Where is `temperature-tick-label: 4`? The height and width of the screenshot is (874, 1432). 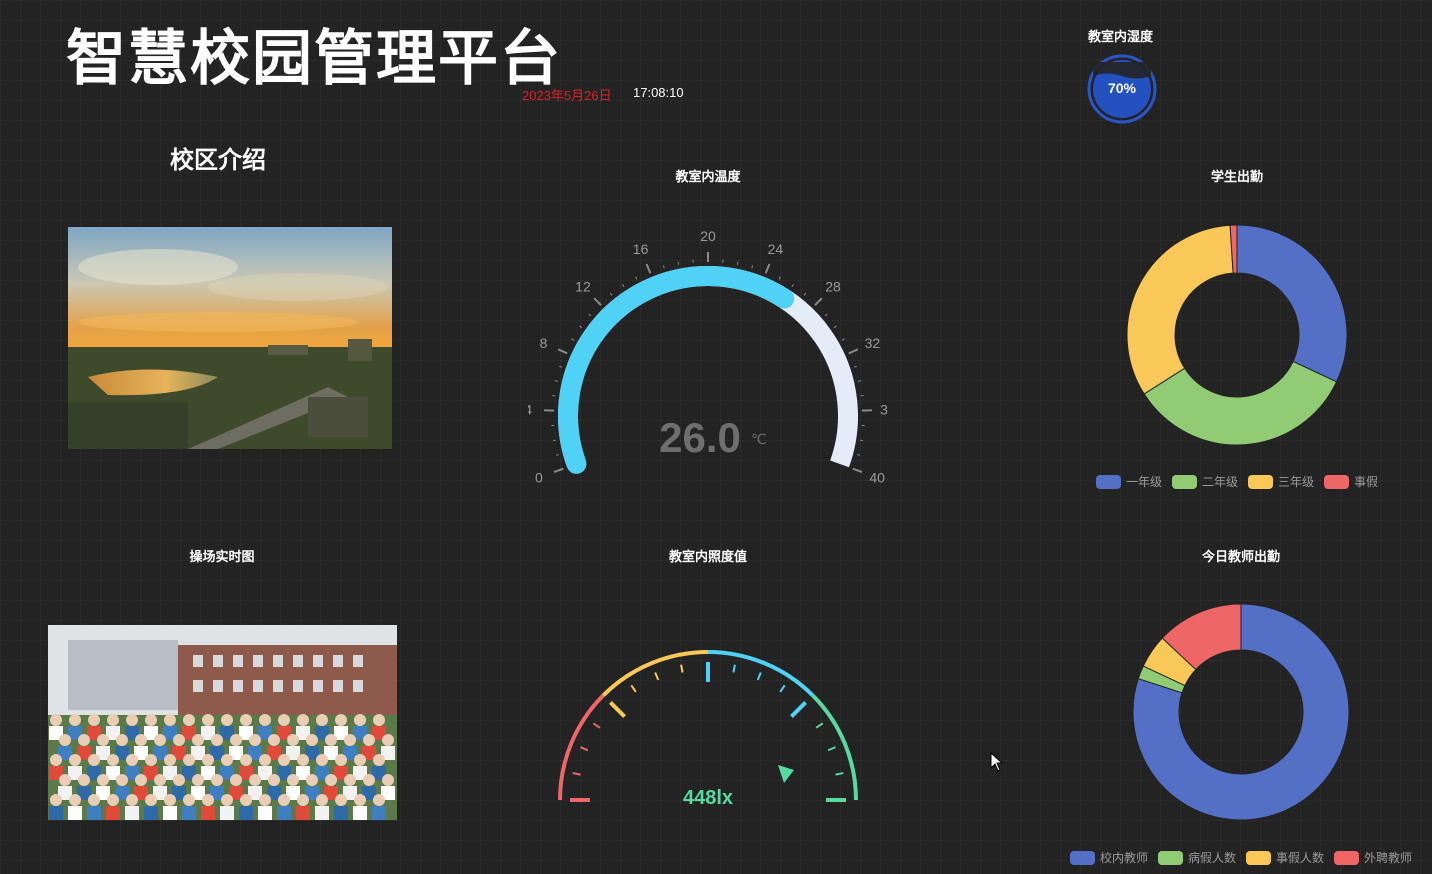
temperature-tick-label: 4 is located at coordinates (530, 410).